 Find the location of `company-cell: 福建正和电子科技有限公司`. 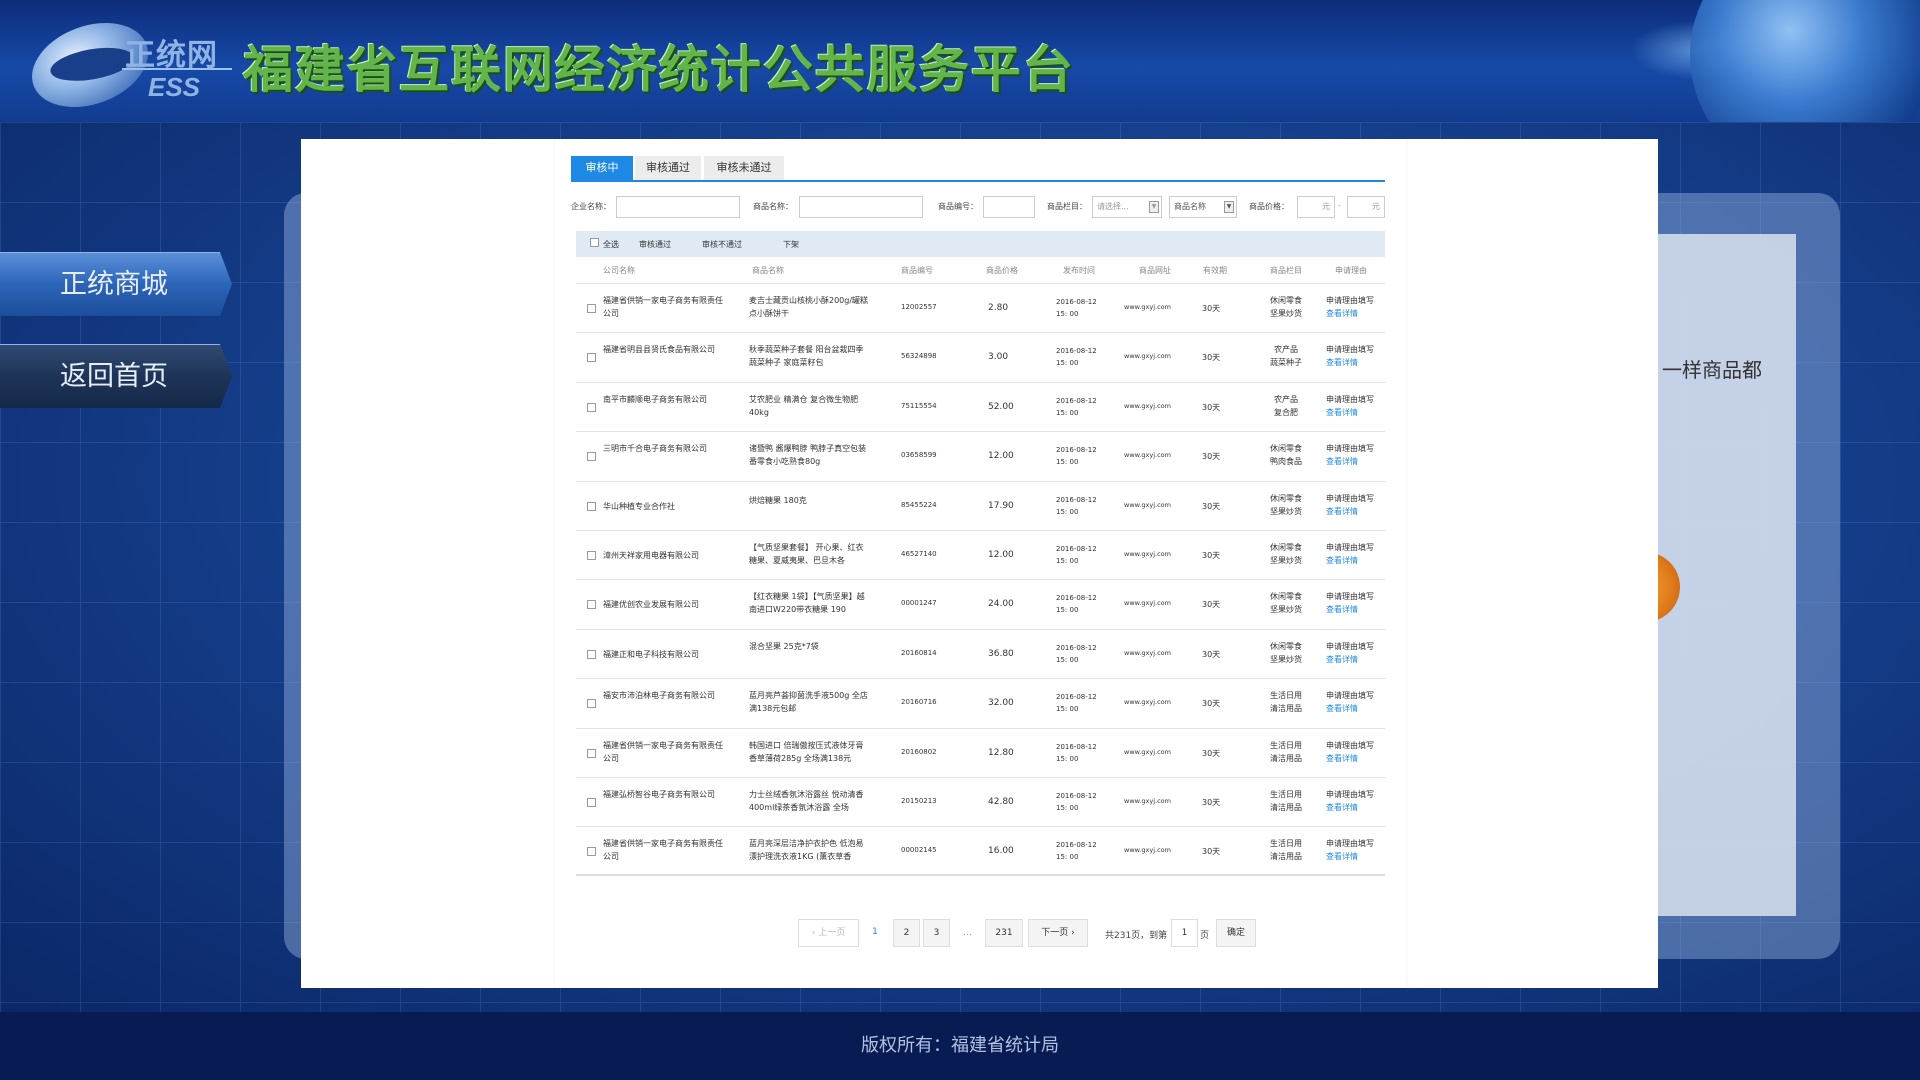

company-cell: 福建正和电子科技有限公司 is located at coordinates (651, 654).